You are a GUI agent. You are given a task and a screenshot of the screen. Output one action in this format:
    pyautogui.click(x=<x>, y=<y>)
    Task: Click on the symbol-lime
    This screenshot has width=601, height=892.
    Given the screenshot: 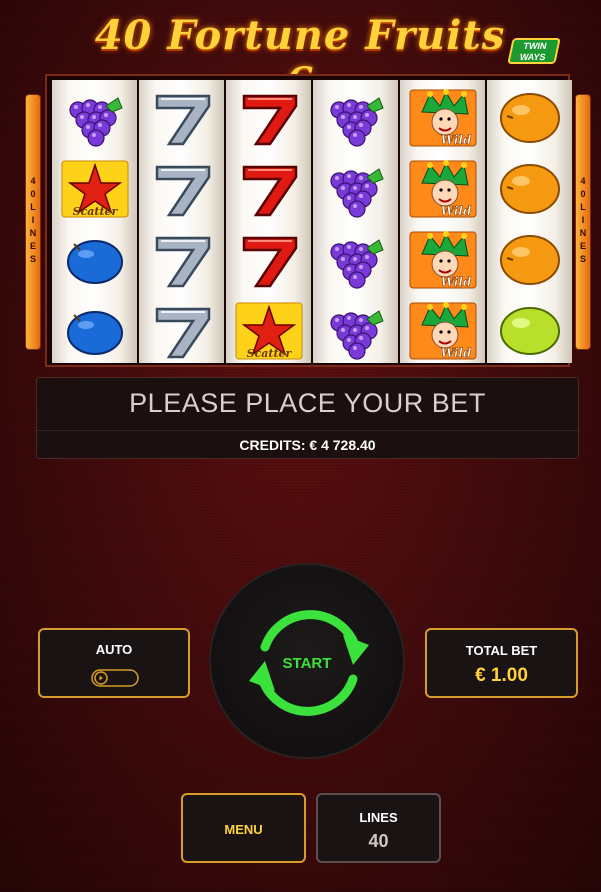 What is the action you would take?
    pyautogui.click(x=529, y=331)
    